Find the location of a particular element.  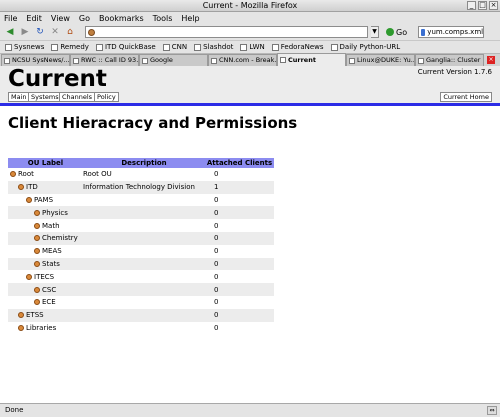

maximize-icon: □ is located at coordinates (482, 5).